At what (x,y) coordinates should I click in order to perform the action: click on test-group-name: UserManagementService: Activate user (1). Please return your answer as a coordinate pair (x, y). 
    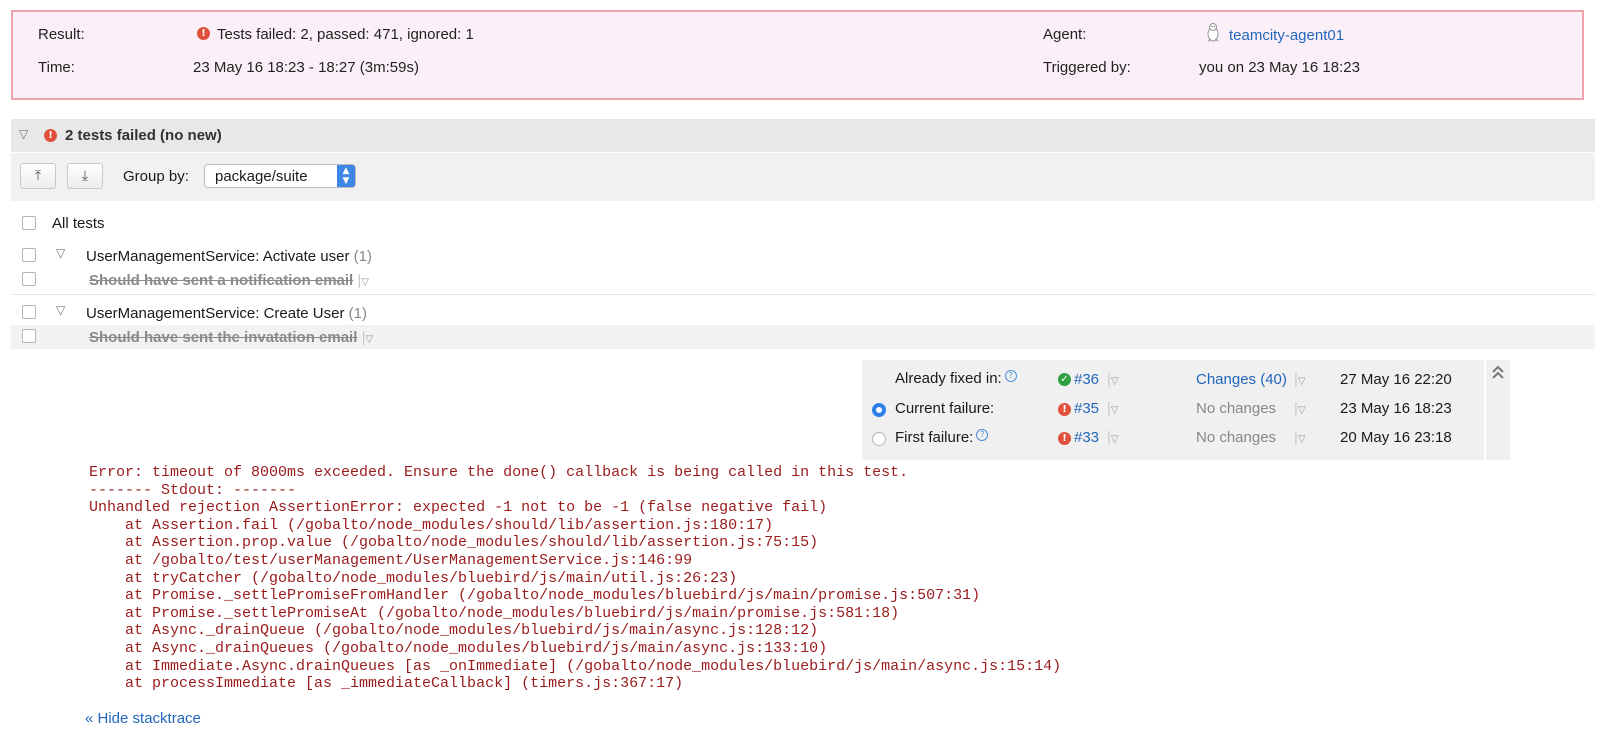
    Looking at the image, I should click on (229, 256).